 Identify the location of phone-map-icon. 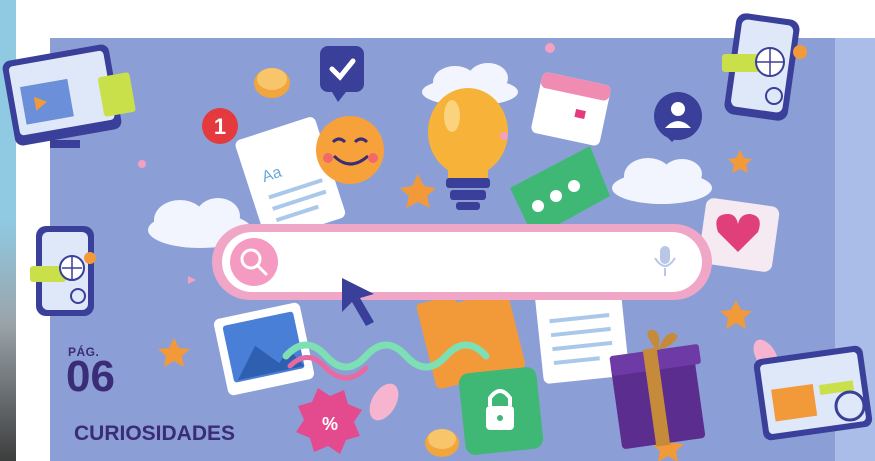
(63, 271).